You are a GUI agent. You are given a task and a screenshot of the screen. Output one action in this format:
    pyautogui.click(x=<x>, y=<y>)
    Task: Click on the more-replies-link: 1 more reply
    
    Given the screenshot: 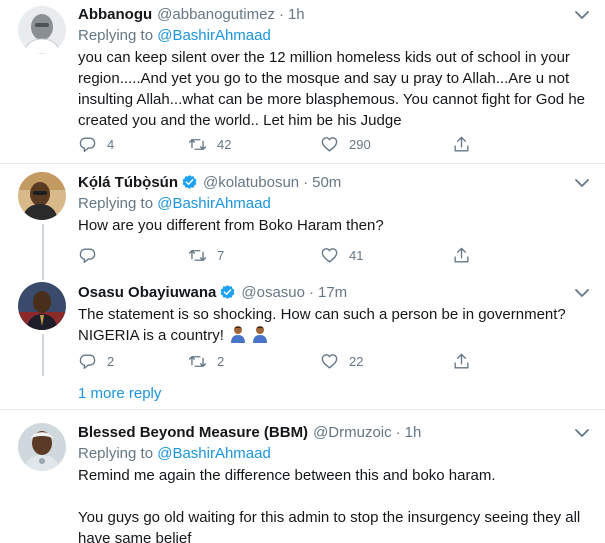 What is the action you would take?
    pyautogui.click(x=119, y=393)
    